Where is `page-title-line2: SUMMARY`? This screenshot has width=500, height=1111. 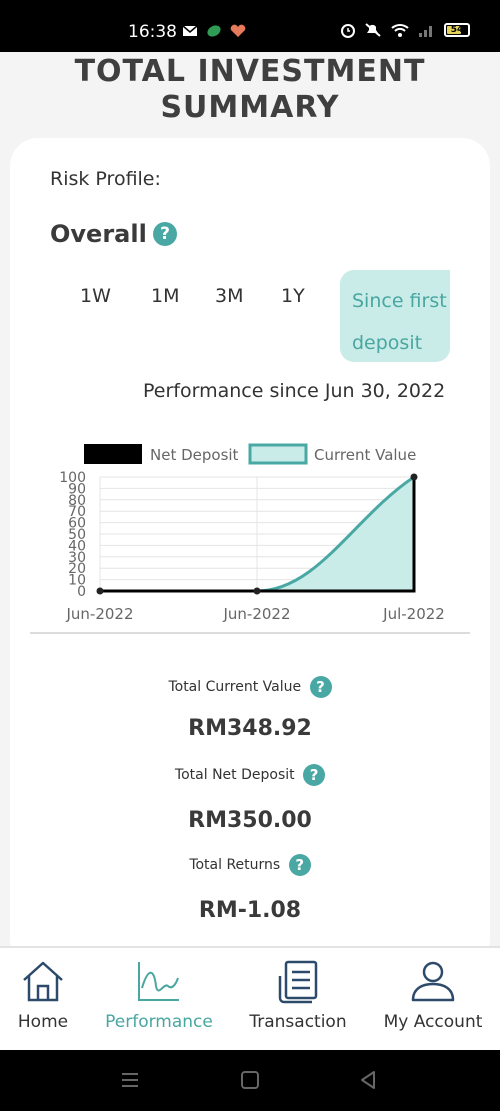 page-title-line2: SUMMARY is located at coordinates (250, 107).